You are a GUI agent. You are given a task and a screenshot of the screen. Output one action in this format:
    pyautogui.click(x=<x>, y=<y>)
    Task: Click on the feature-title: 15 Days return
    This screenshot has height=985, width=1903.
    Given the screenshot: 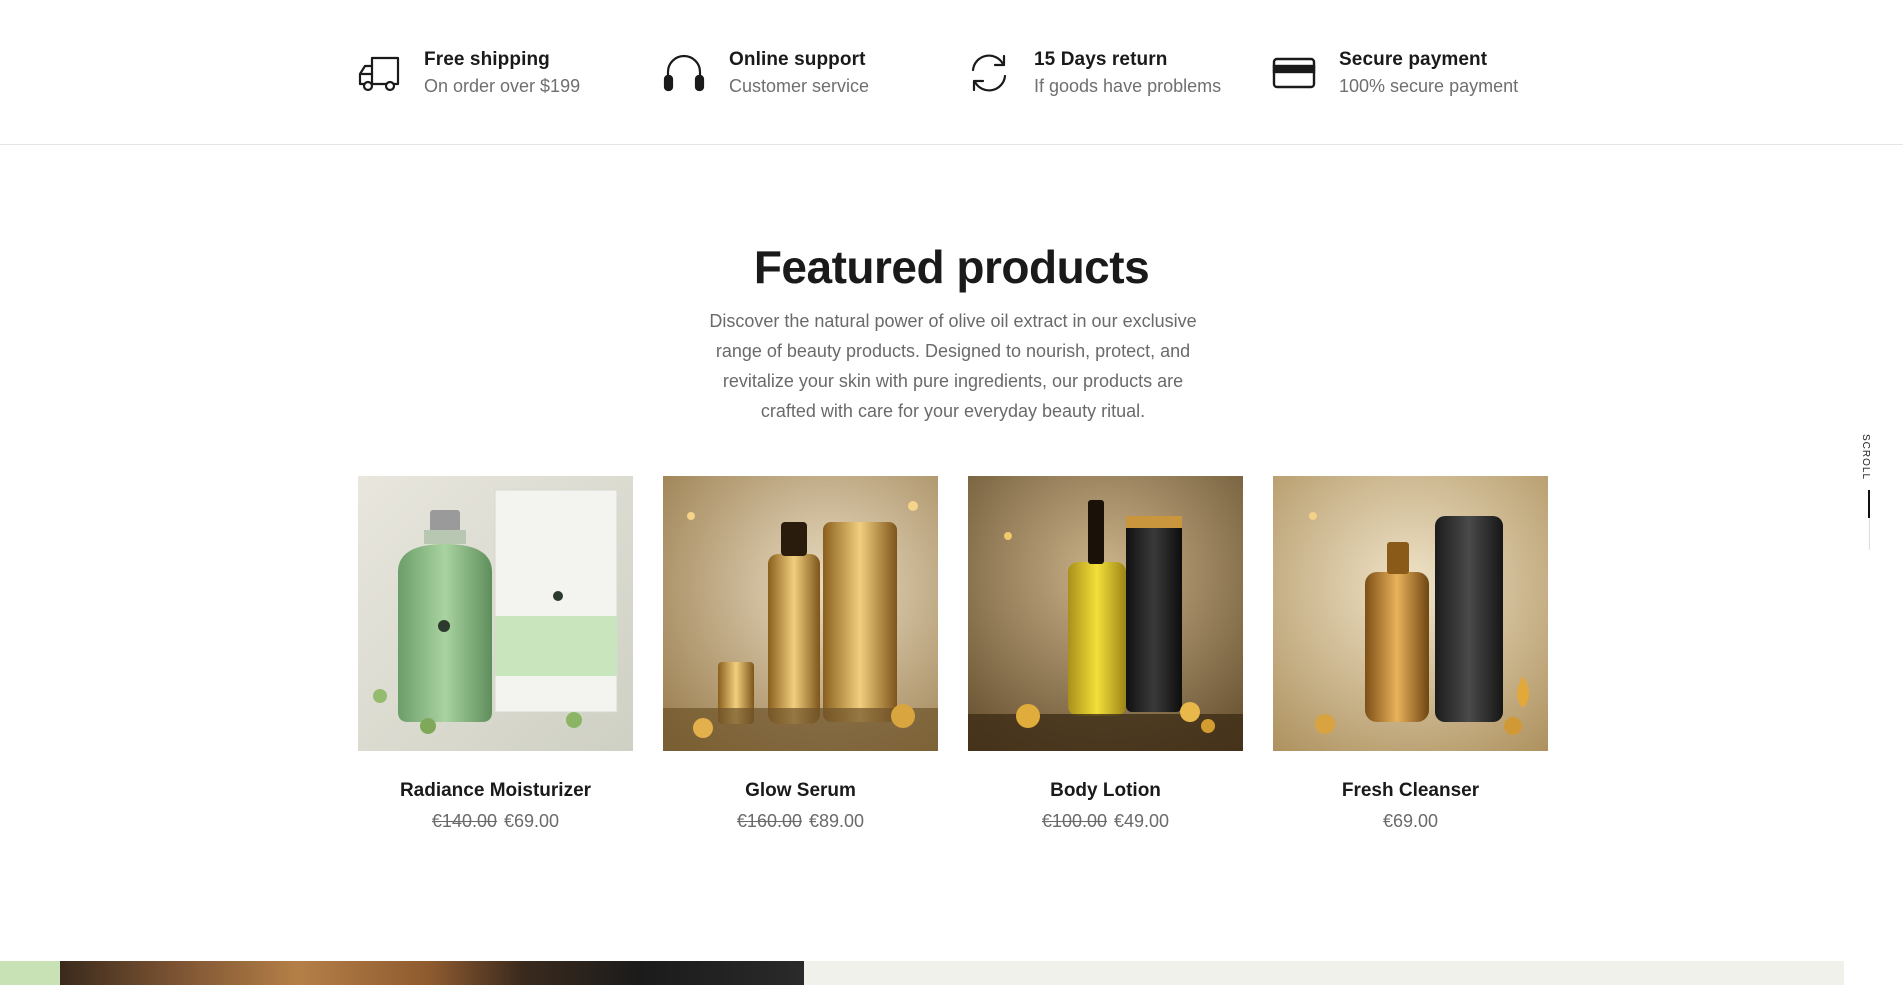 What is the action you would take?
    pyautogui.click(x=1101, y=59)
    